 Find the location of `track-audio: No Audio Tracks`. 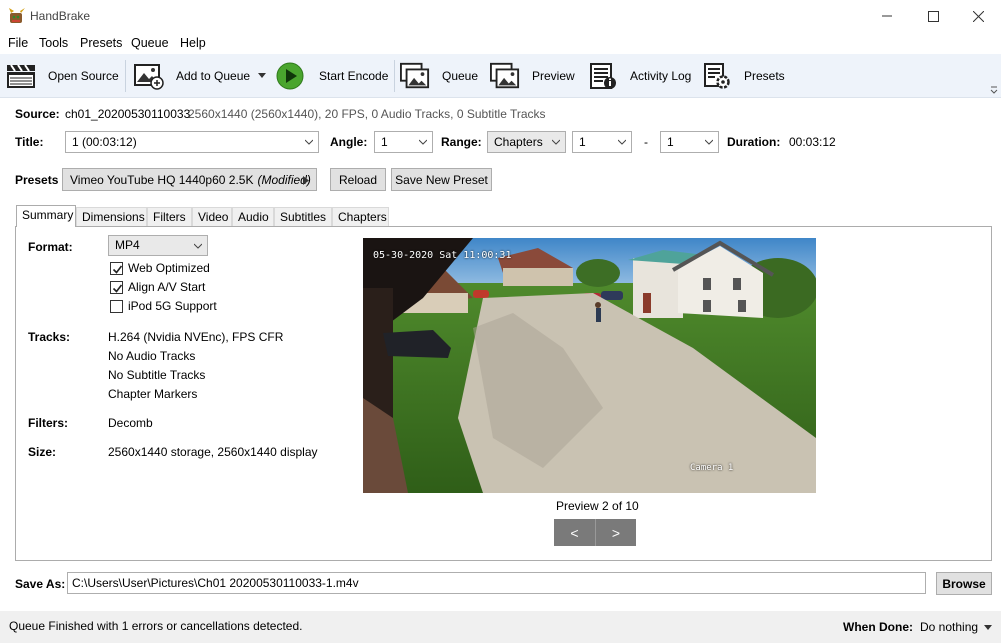

track-audio: No Audio Tracks is located at coordinates (152, 356).